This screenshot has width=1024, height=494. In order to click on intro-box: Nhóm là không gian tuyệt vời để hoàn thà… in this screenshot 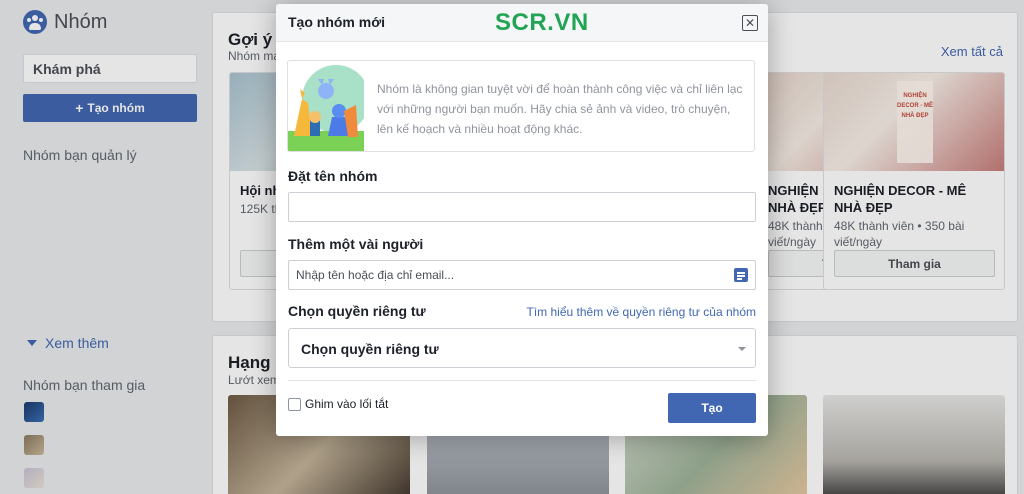, I will do `click(521, 106)`.